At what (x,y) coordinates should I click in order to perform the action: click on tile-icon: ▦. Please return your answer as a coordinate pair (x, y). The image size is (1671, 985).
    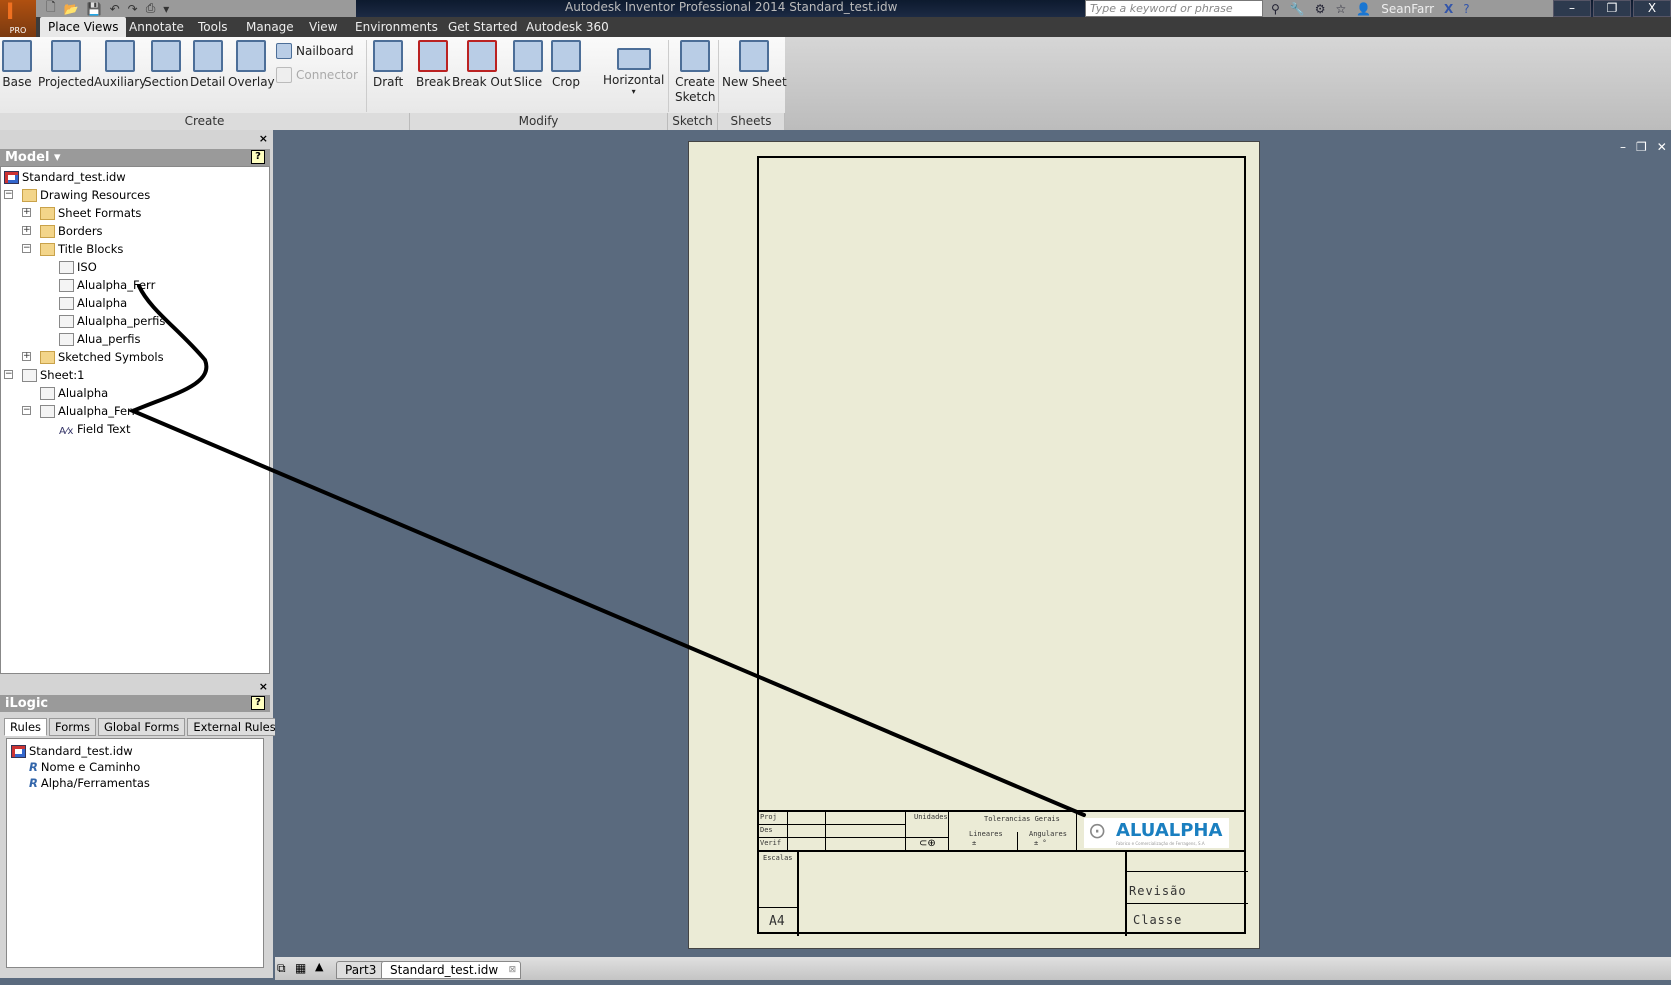
    Looking at the image, I should click on (300, 968).